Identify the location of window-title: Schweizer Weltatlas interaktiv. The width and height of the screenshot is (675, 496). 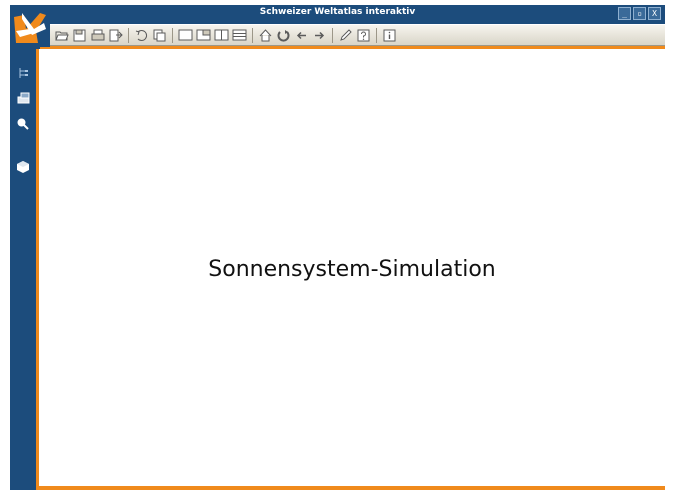
(337, 12).